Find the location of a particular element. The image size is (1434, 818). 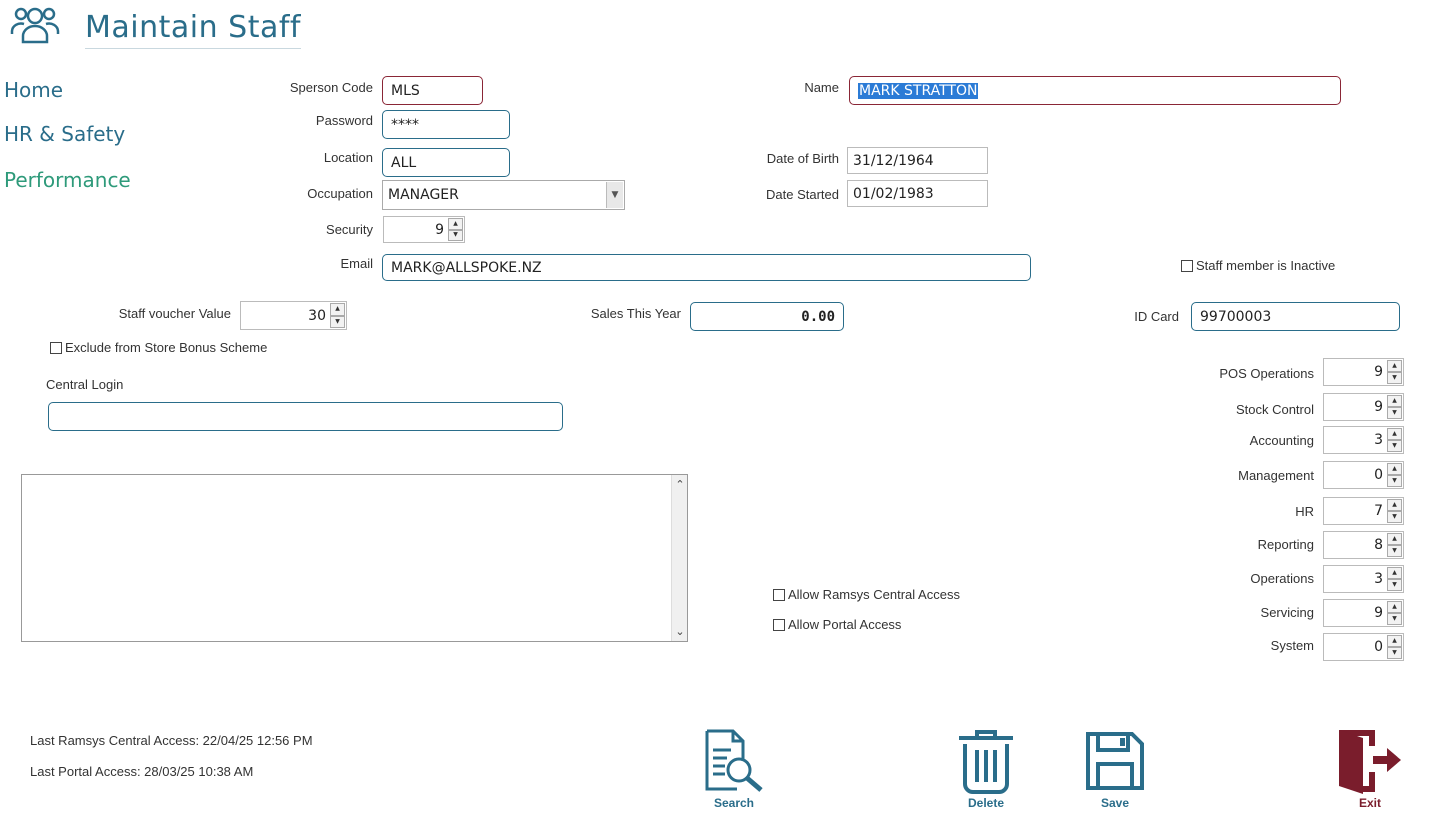

allow-portal-row: Allow Portal Access is located at coordinates (837, 624).